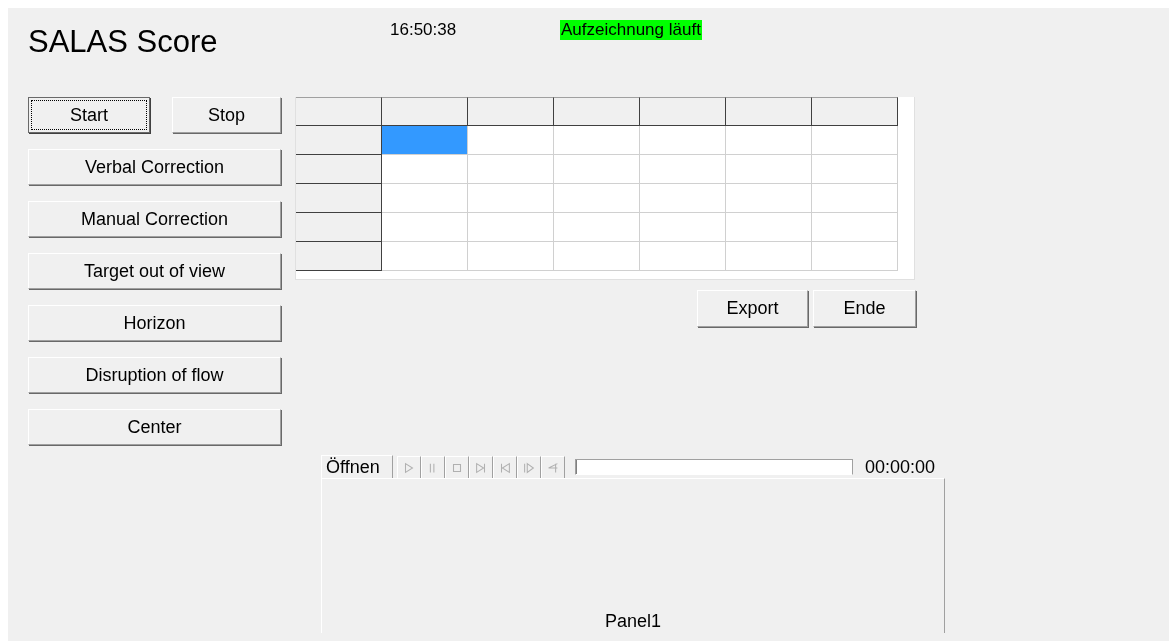  Describe the element at coordinates (900, 467) in the screenshot. I see `time-display: 00:00:00` at that location.